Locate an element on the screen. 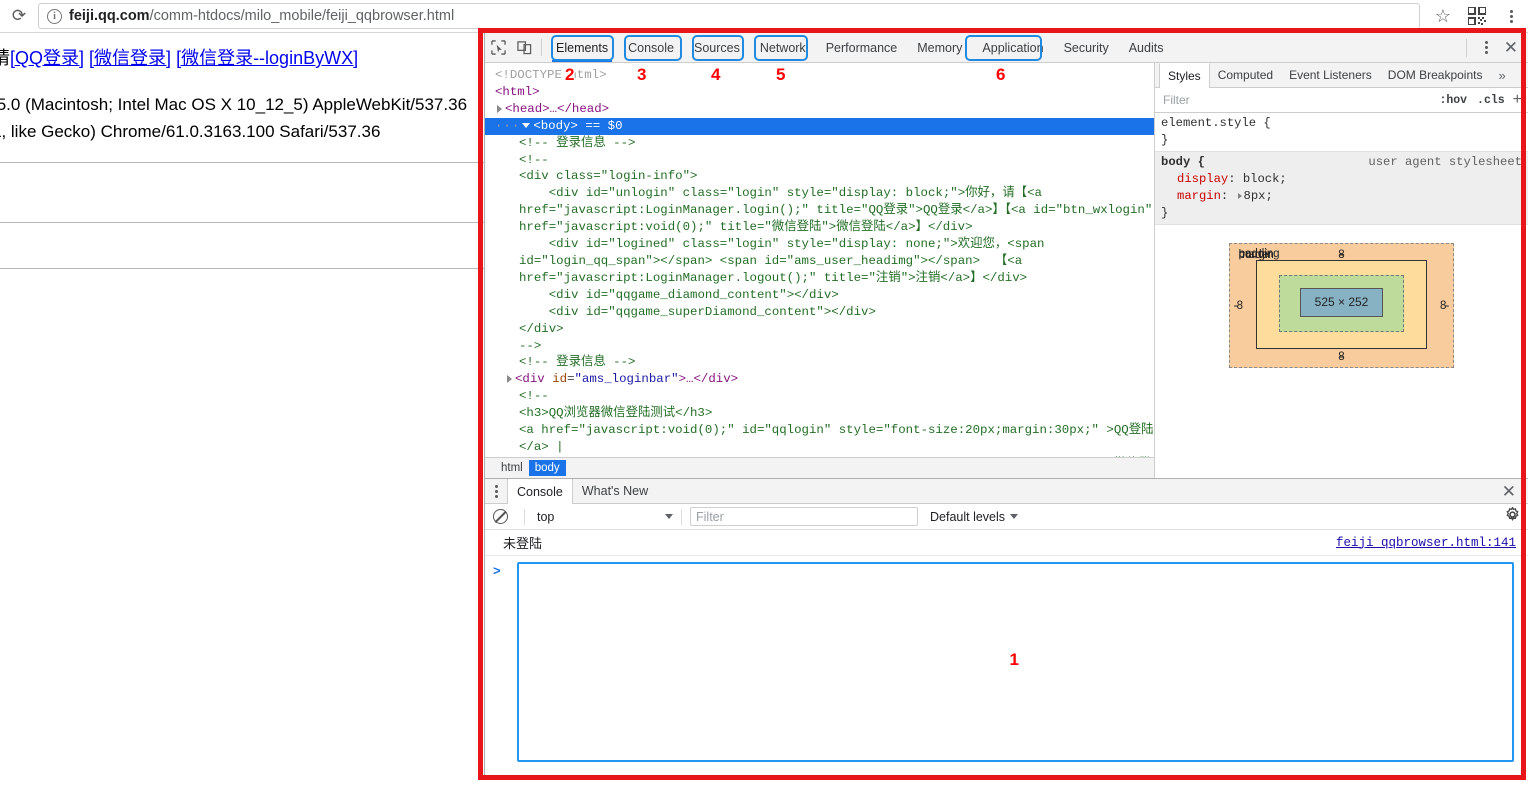  tab-network: Network is located at coordinates (783, 47).